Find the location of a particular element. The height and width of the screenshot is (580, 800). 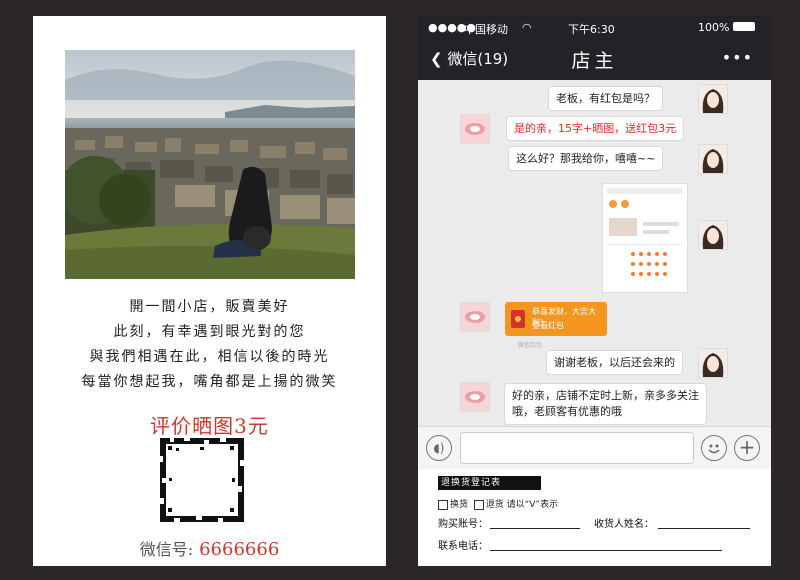

chat-nav-bar: ❮ 微信(19) 店主 ••• is located at coordinates (594, 59).